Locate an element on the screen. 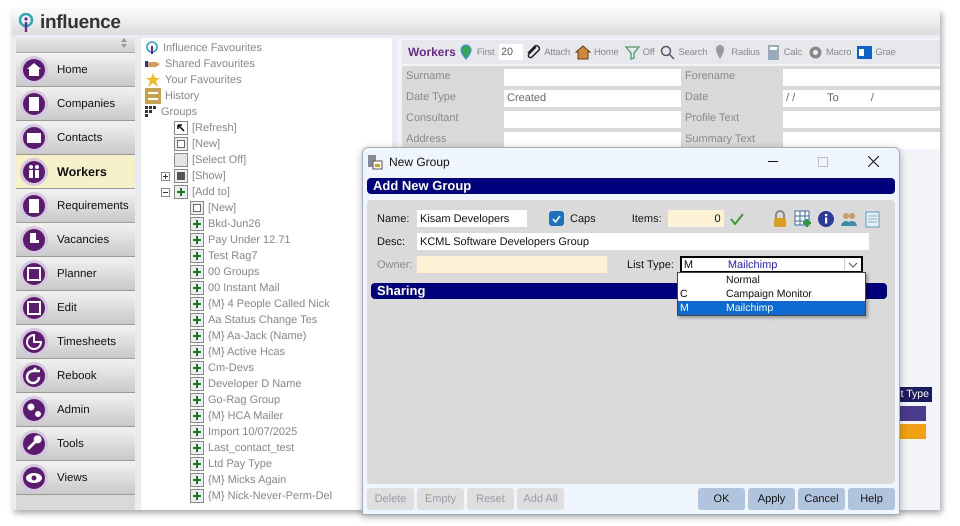 This screenshot has width=960, height=526. window-icon is located at coordinates (375, 162).